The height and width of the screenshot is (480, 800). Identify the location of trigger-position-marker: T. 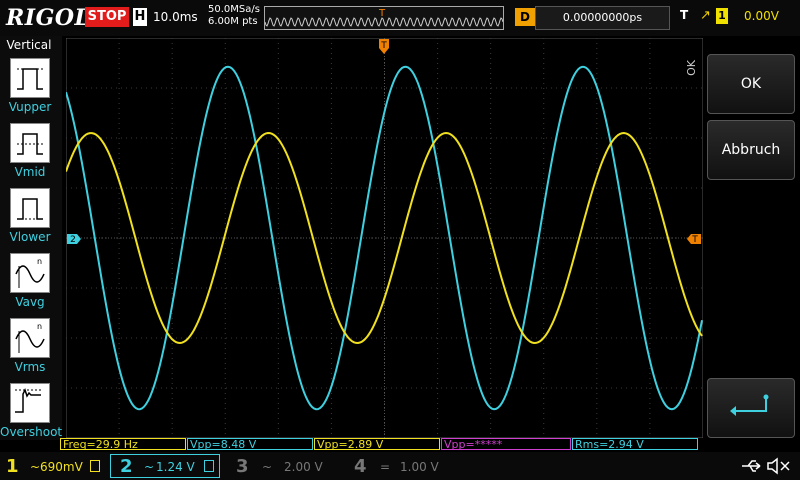
(384, 47).